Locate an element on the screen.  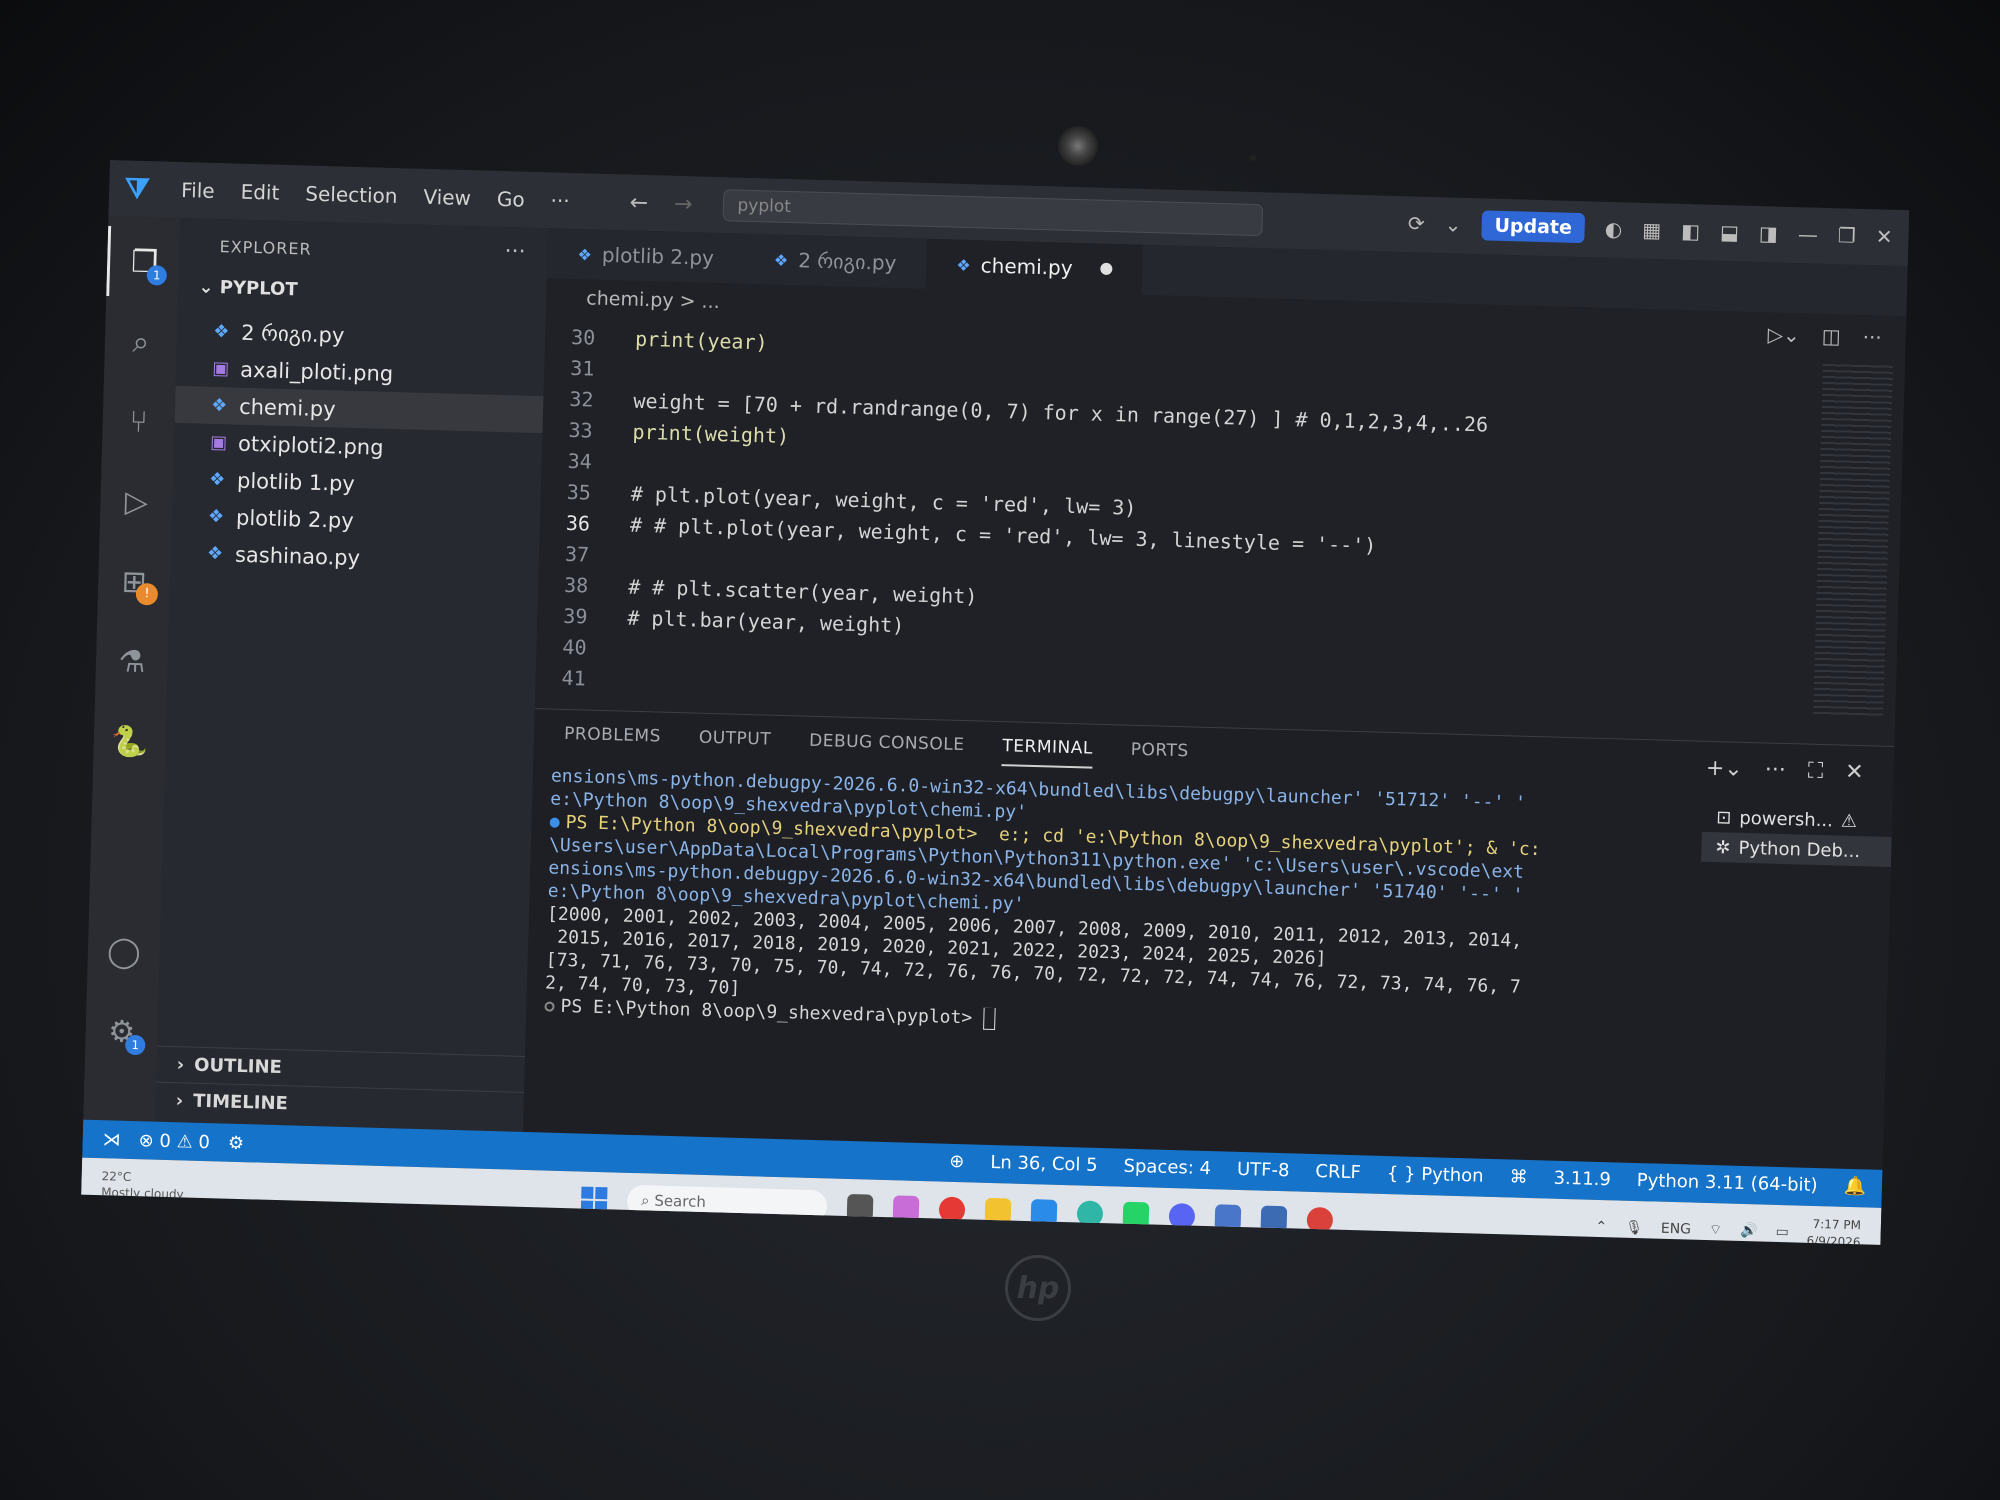
tab-ports: PORTS is located at coordinates (1159, 756).